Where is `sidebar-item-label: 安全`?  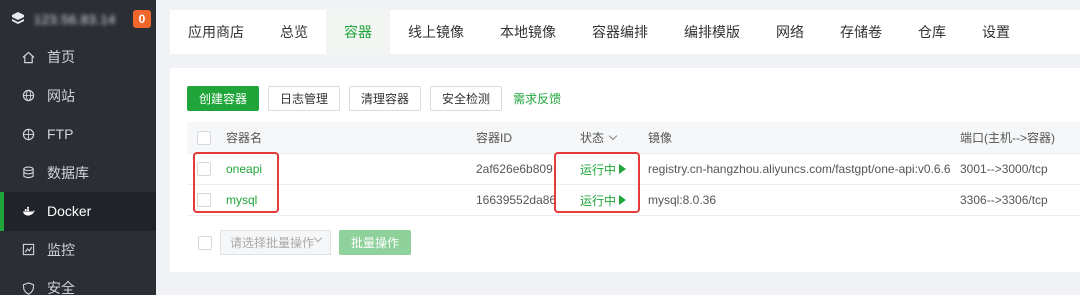 sidebar-item-label: 安全 is located at coordinates (61, 287).